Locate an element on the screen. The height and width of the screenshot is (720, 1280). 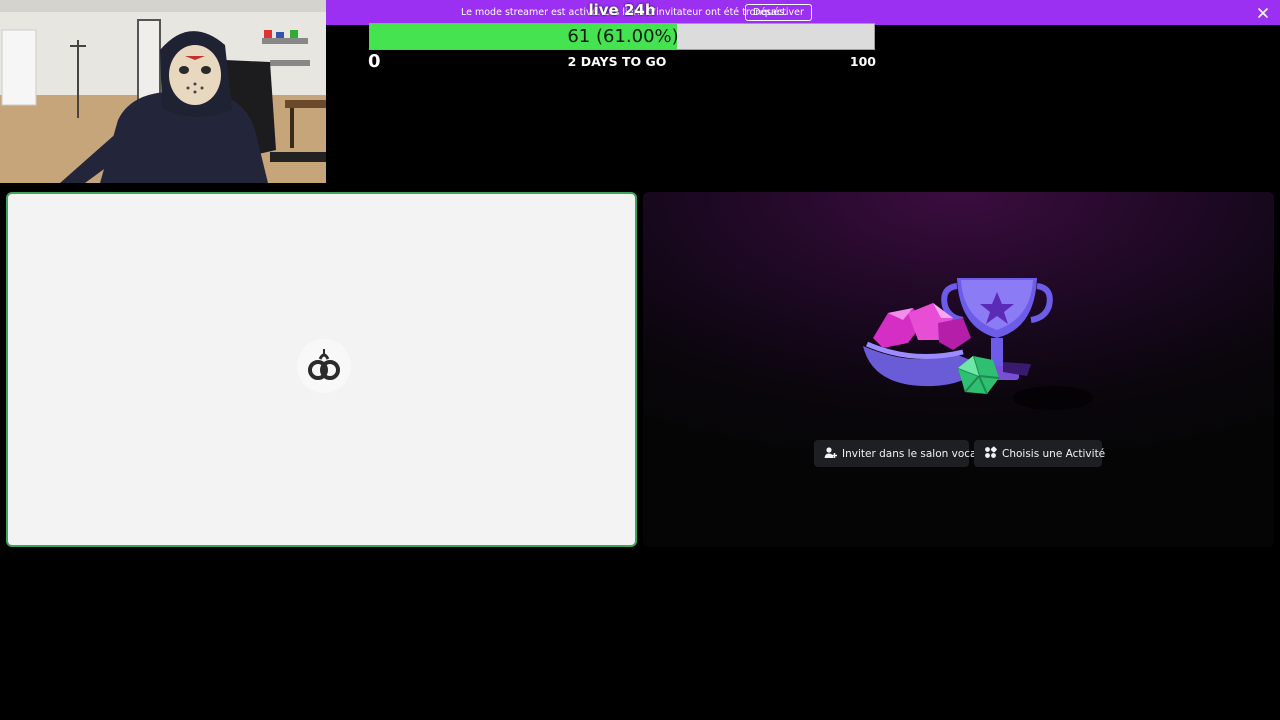
loading-spinner-icon is located at coordinates (324, 366).